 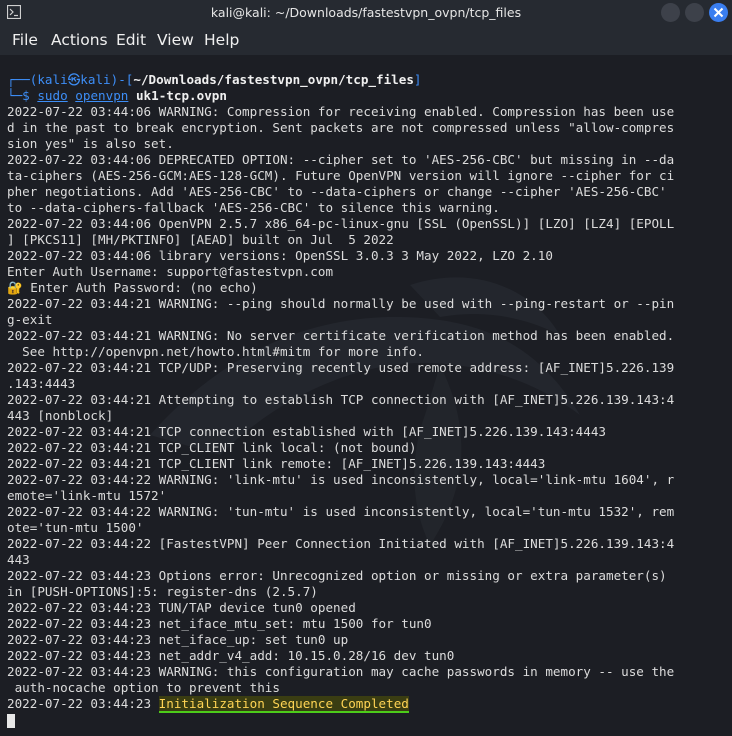 I want to click on menu-bar: File Actions Edit View Help, so click(x=366, y=40).